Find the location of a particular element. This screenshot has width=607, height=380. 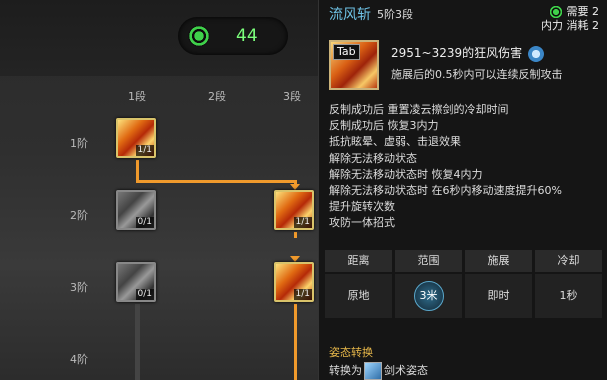

sword-stance-icon is located at coordinates (373, 371).